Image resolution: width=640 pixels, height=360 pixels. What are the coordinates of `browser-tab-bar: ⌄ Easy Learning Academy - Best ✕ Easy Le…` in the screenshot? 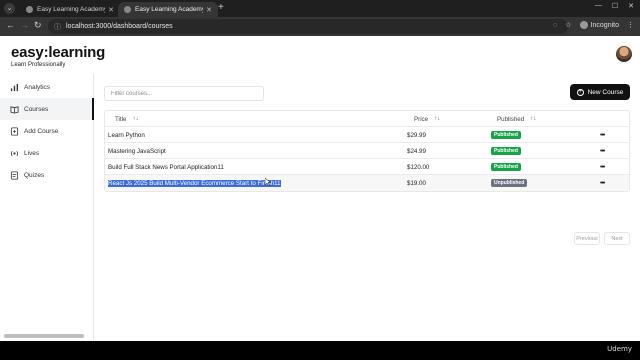 It's located at (320, 8).